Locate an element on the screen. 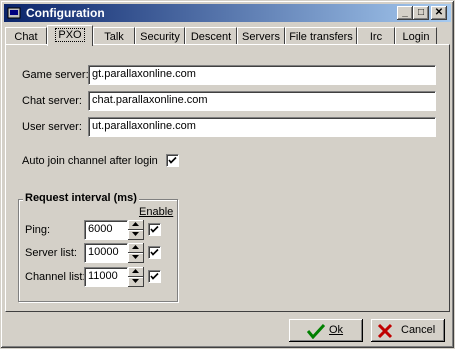  channel-list-down-button is located at coordinates (136, 282).